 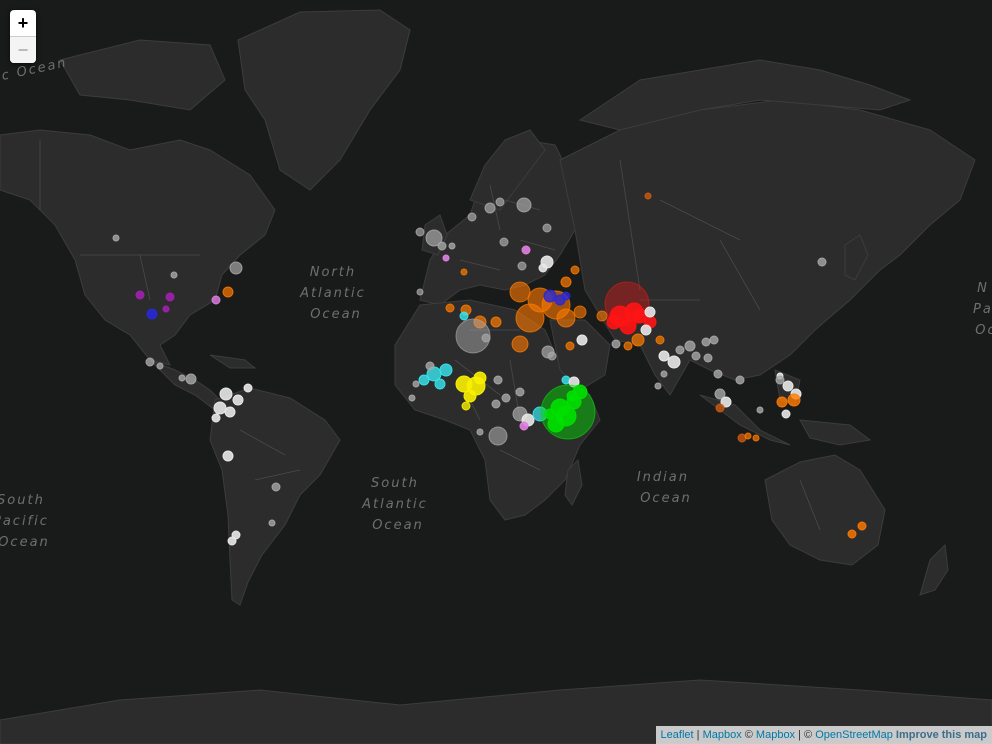 I want to click on zoom-out-button: −, so click(x=23, y=50).